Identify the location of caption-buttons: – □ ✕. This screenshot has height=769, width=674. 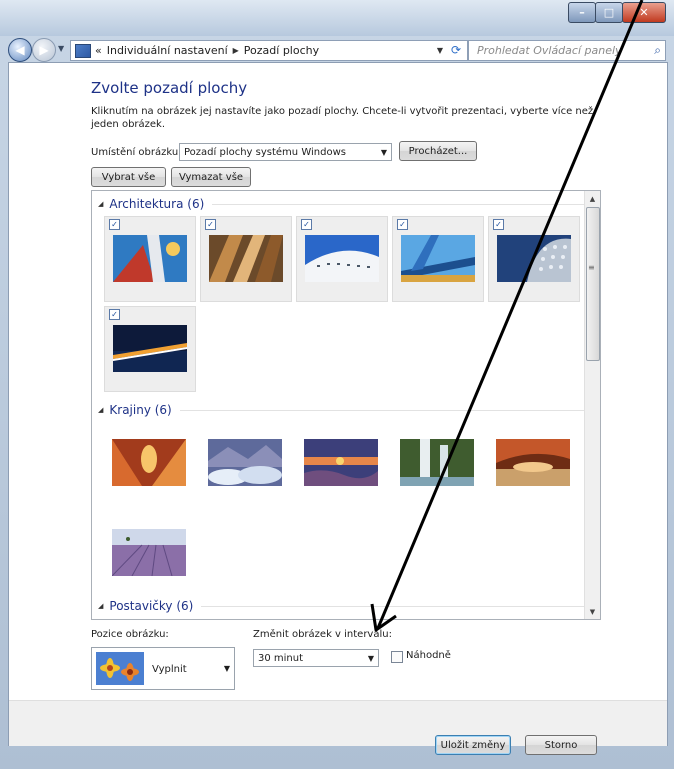
(617, 12).